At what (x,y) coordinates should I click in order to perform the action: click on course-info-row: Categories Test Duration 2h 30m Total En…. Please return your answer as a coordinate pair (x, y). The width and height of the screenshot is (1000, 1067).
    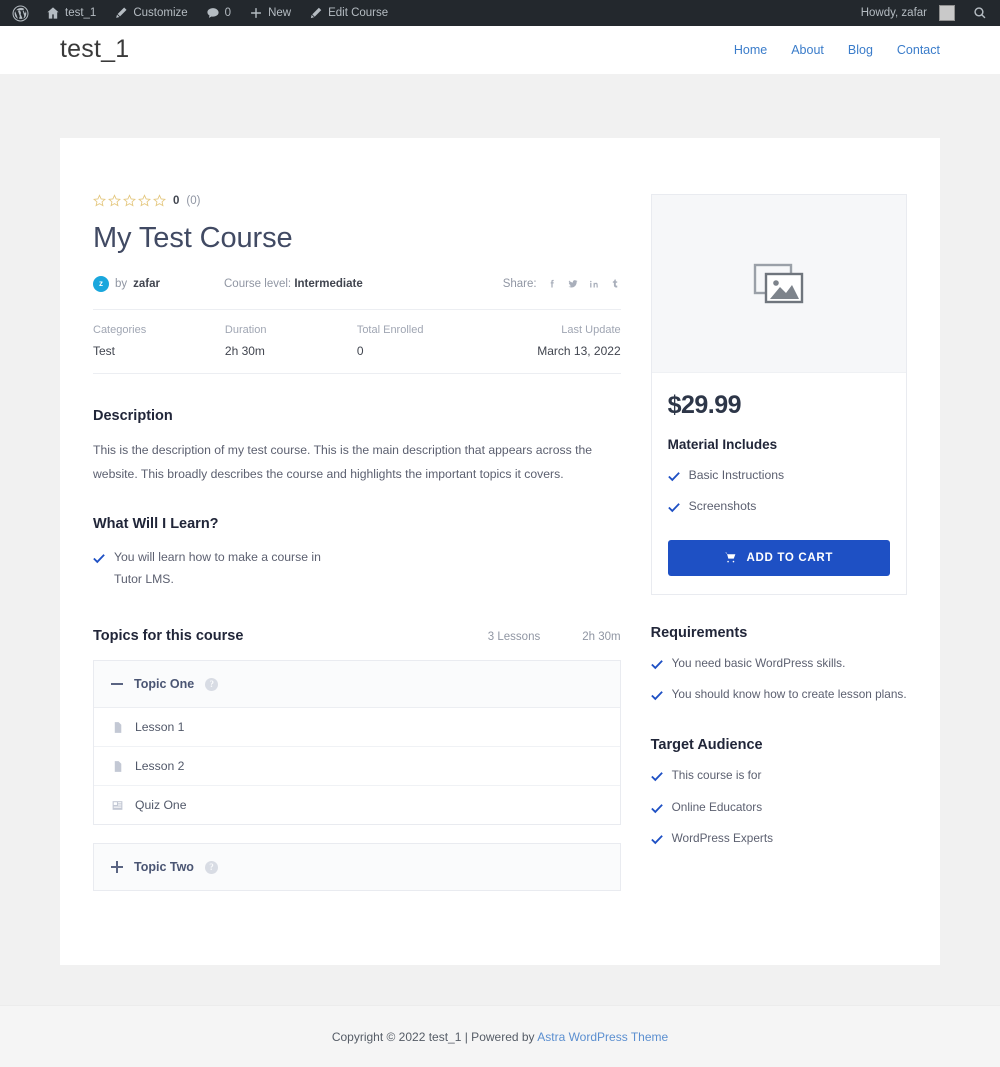
    Looking at the image, I should click on (357, 341).